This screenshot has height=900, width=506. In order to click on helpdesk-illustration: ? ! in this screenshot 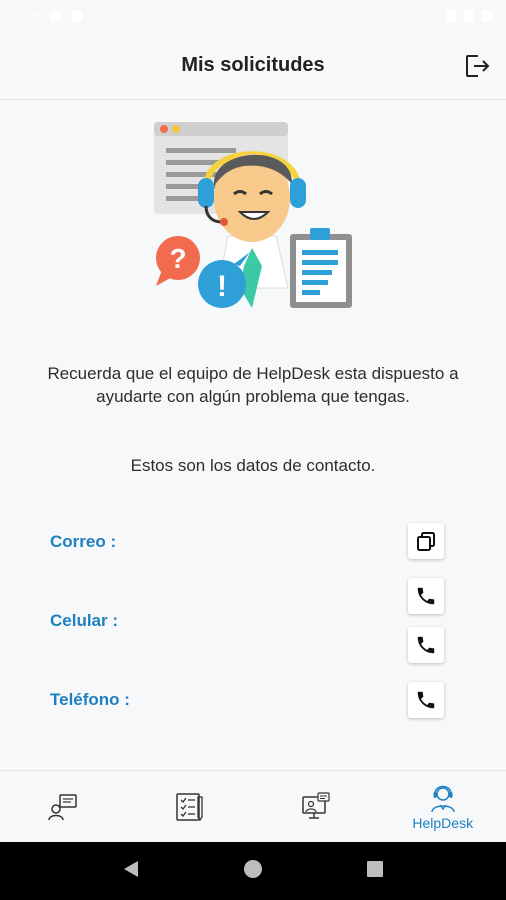, I will do `click(253, 223)`.